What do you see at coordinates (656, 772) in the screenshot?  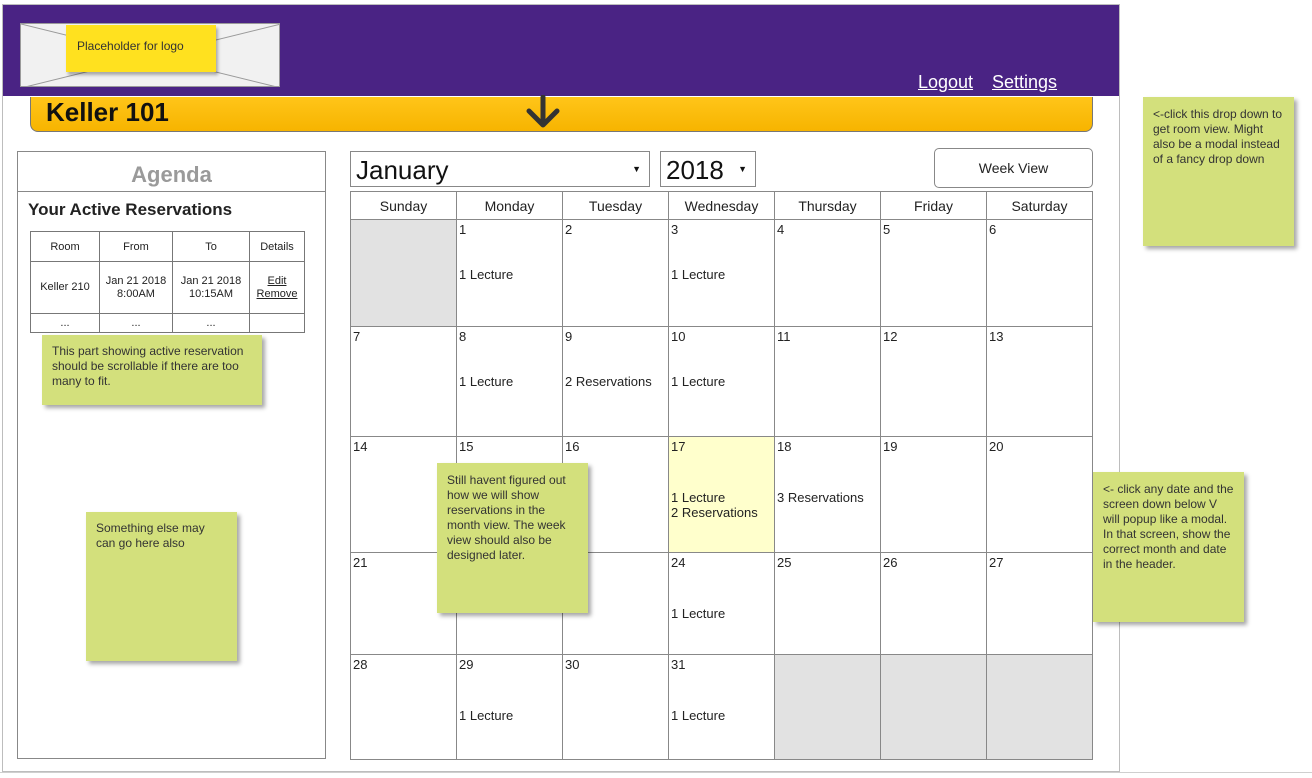 I see `bottom-divider` at bounding box center [656, 772].